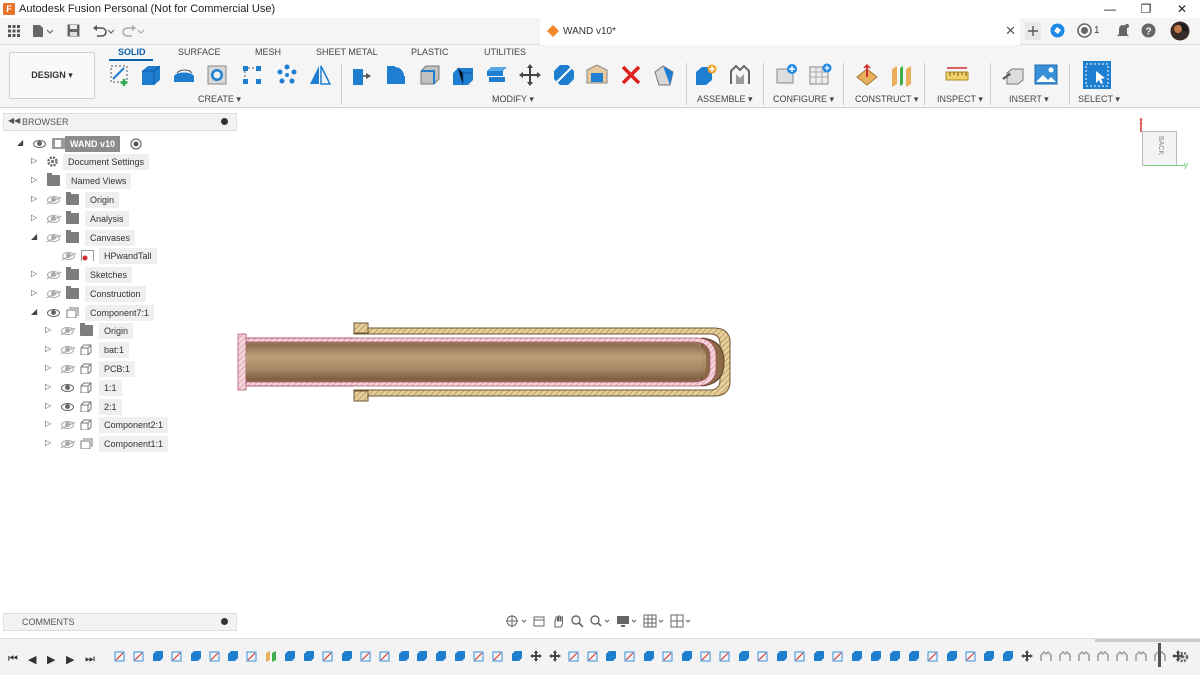  I want to click on display-settings-icon, so click(627, 621).